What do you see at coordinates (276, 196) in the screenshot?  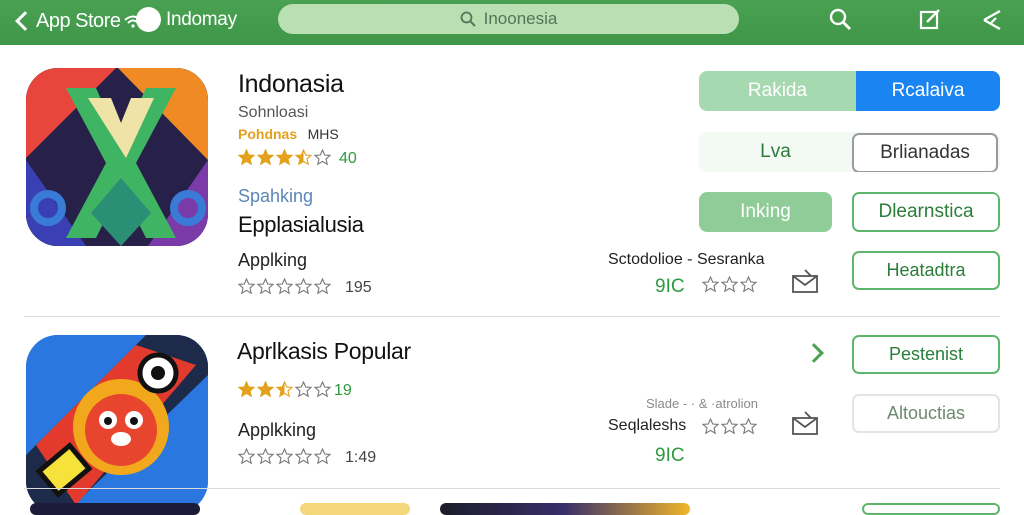 I see `section-label: Spahking` at bounding box center [276, 196].